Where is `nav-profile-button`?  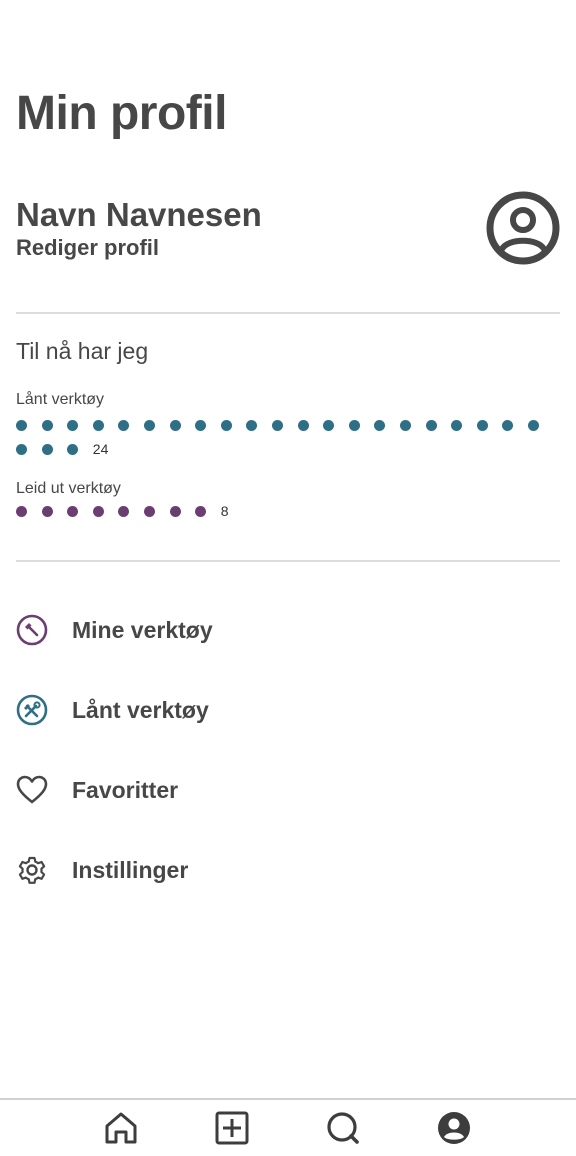
nav-profile-button is located at coordinates (454, 1130).